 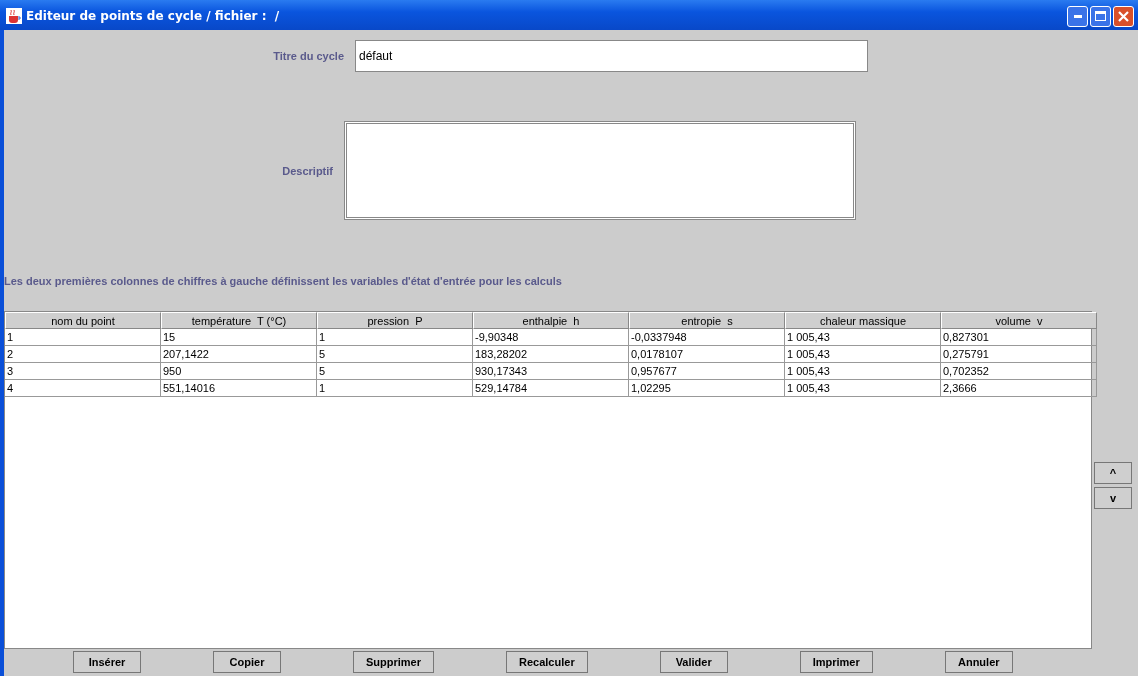 What do you see at coordinates (551, 354) in the screenshot?
I see `table-cell: 183,28202` at bounding box center [551, 354].